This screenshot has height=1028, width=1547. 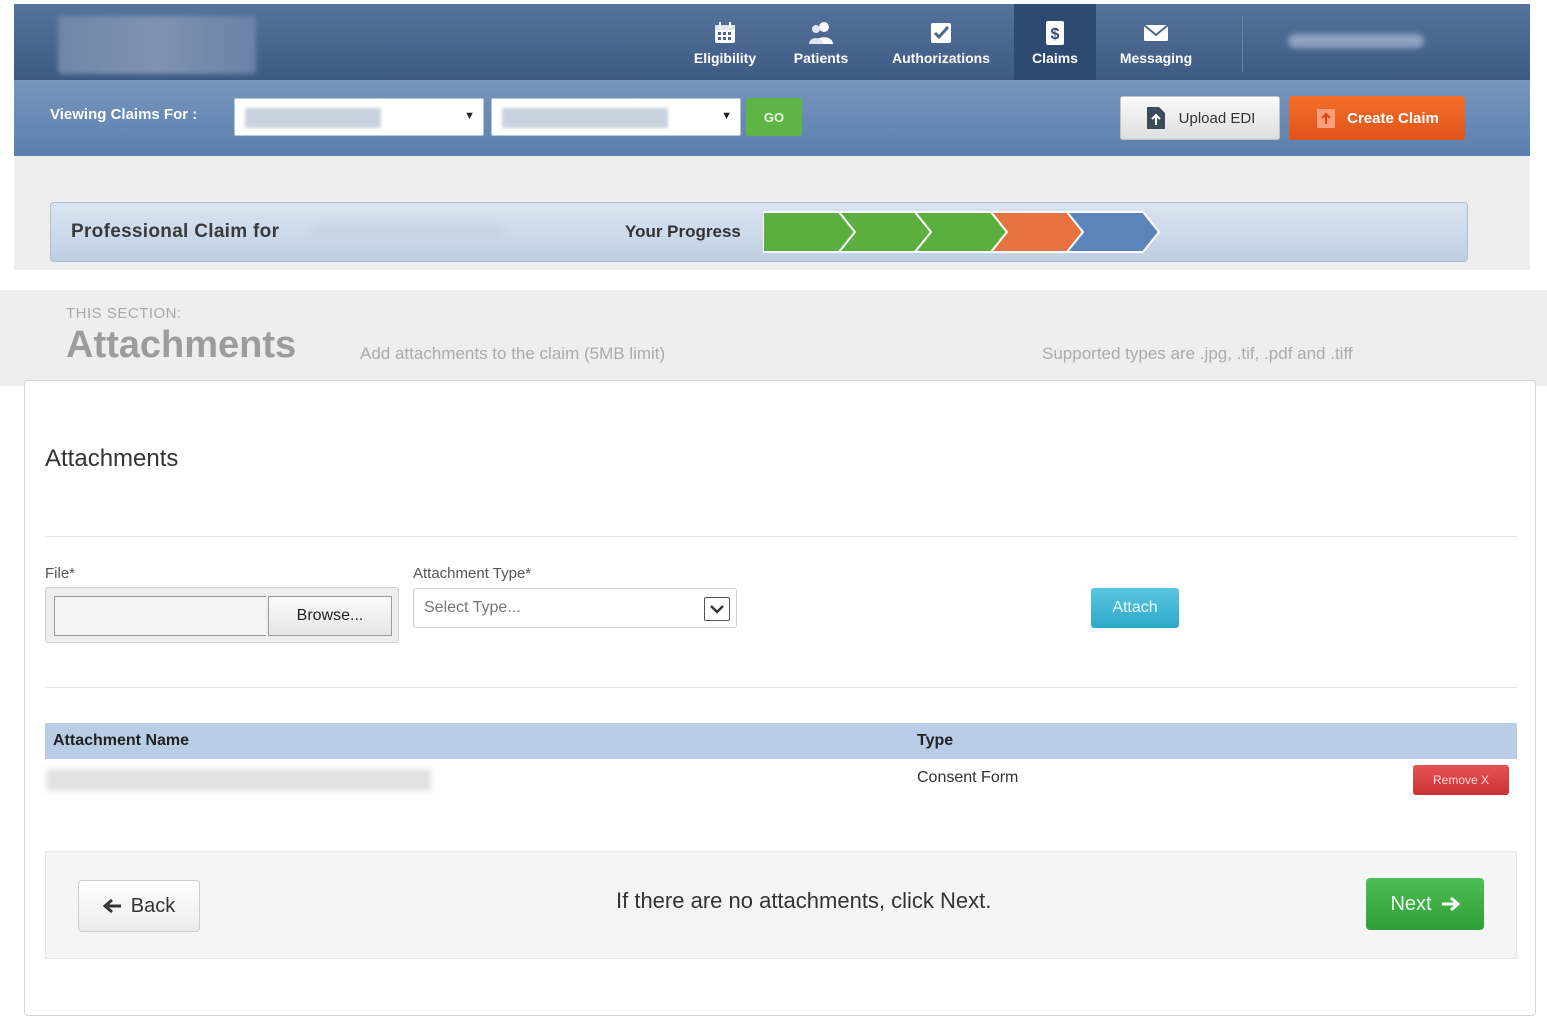 I want to click on nav-item-authorizations: Authorizations, so click(x=941, y=42).